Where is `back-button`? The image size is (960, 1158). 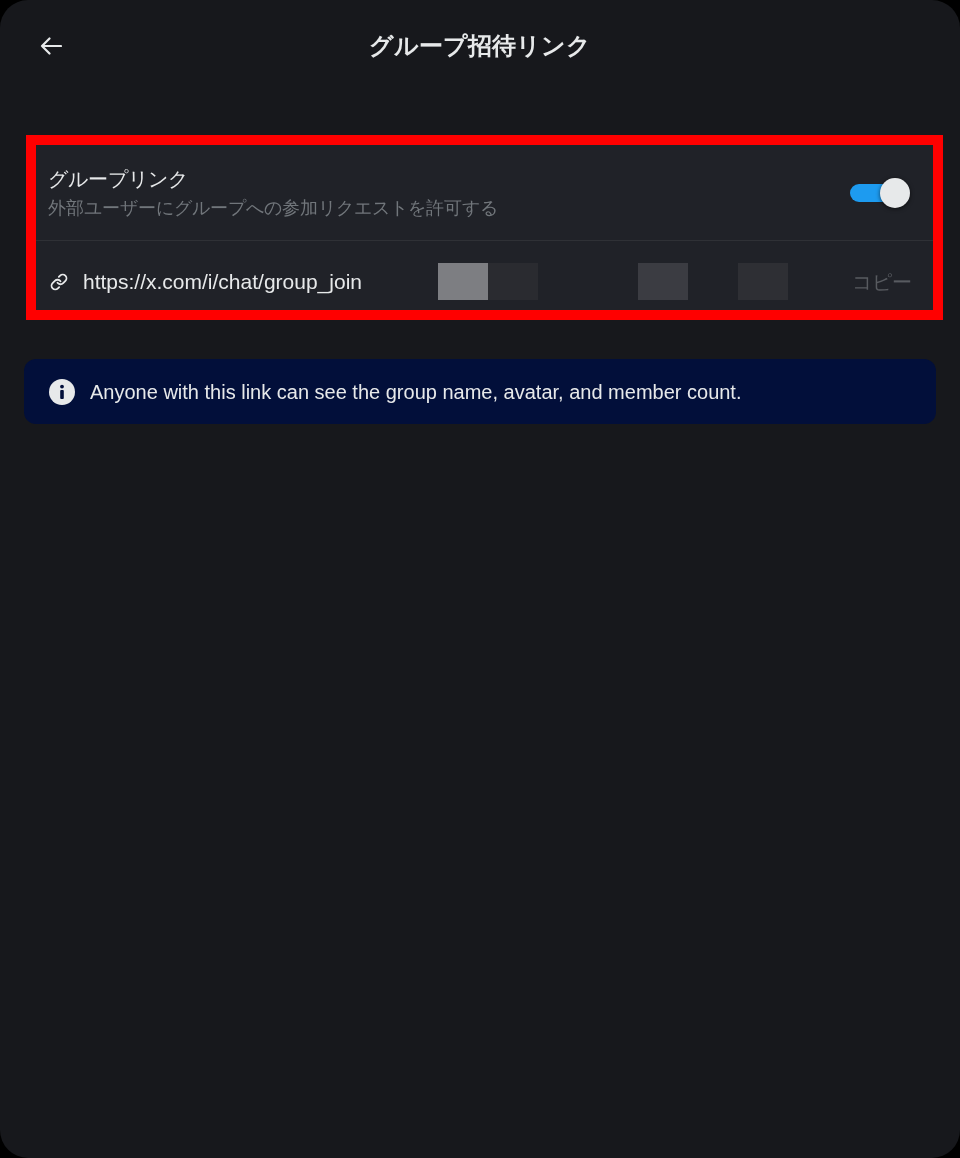 back-button is located at coordinates (51, 46).